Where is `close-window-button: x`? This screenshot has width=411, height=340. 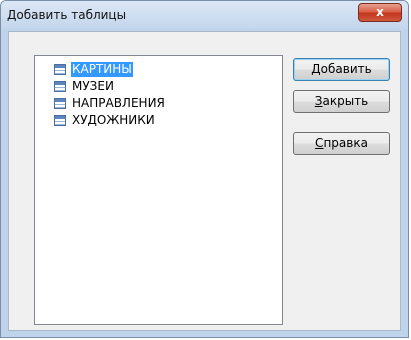 close-window-button: x is located at coordinates (380, 12).